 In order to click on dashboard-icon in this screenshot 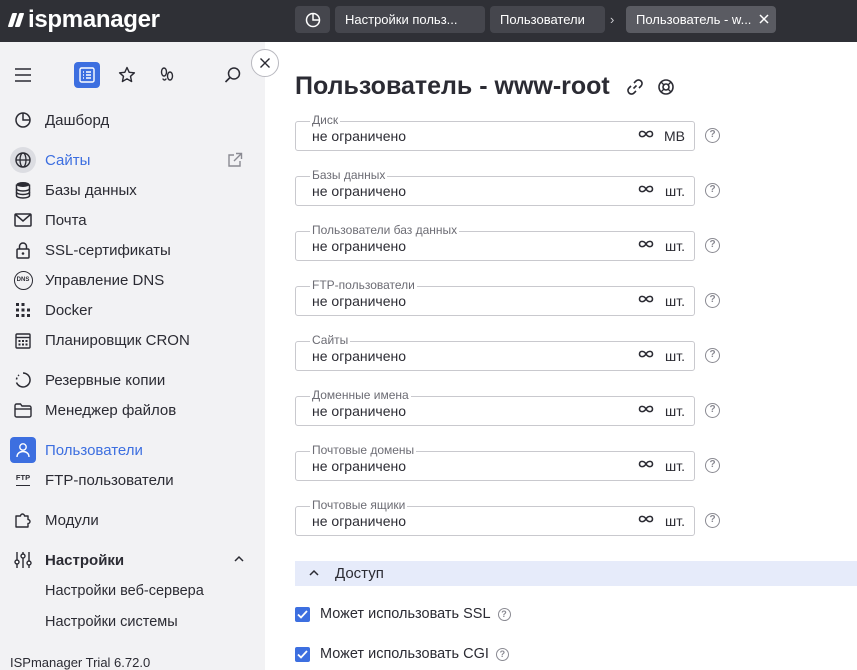, I will do `click(312, 19)`.